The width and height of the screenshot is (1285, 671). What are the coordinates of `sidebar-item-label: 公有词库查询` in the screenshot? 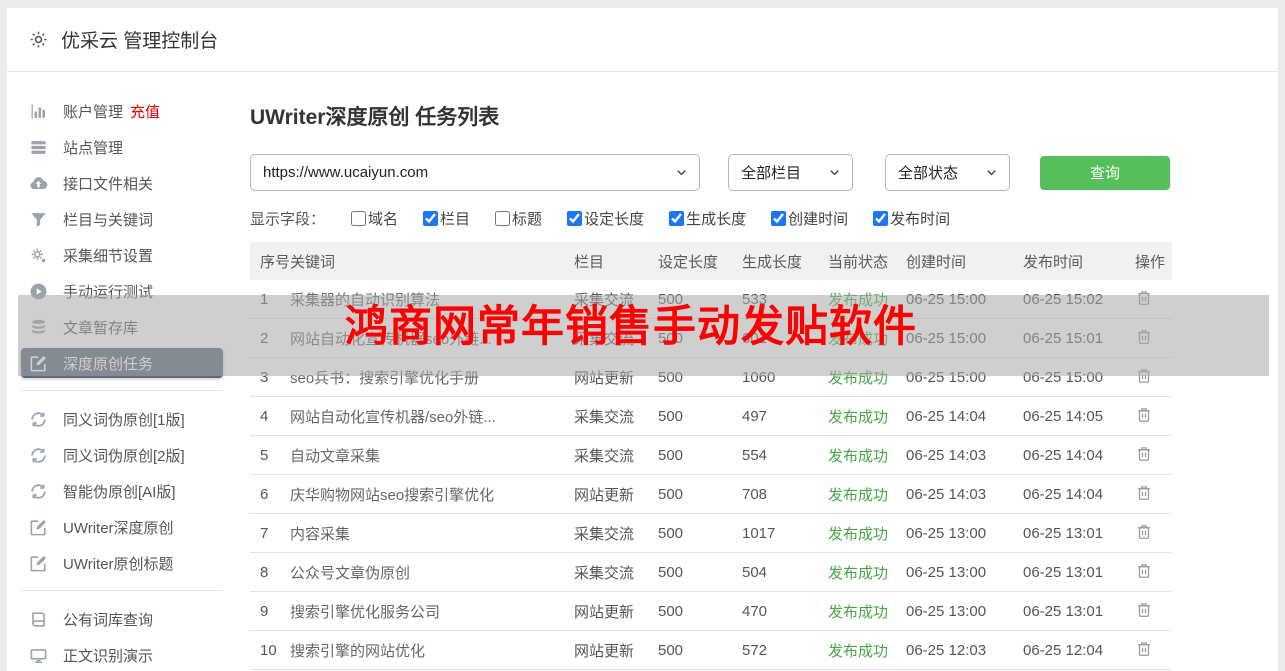 It's located at (108, 620).